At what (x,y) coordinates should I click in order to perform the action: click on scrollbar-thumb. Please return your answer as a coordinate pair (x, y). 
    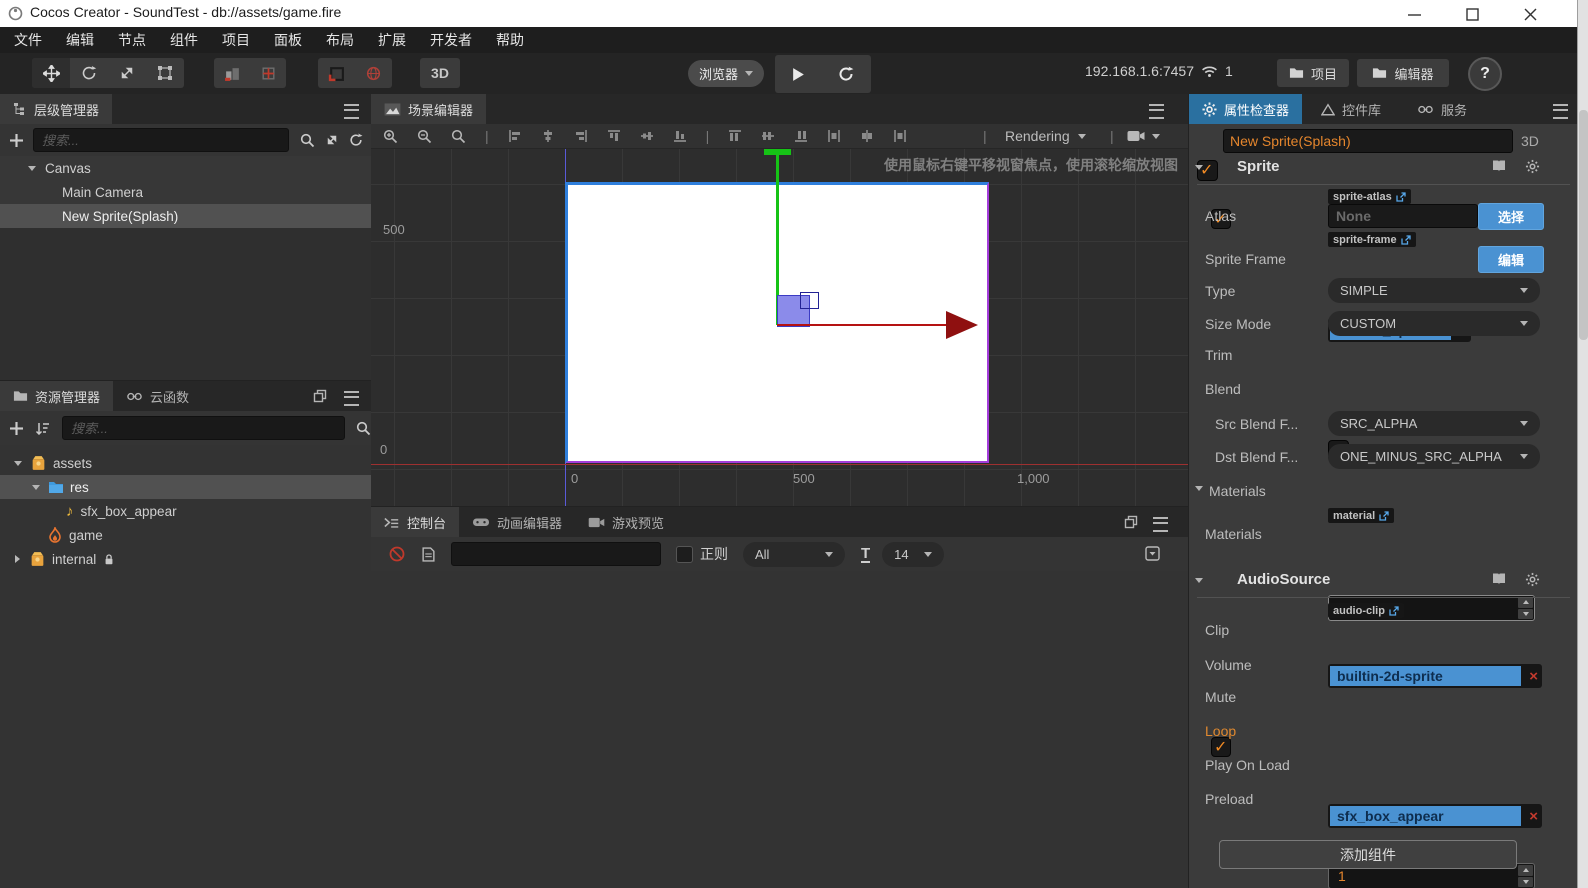
    Looking at the image, I should click on (1583, 225).